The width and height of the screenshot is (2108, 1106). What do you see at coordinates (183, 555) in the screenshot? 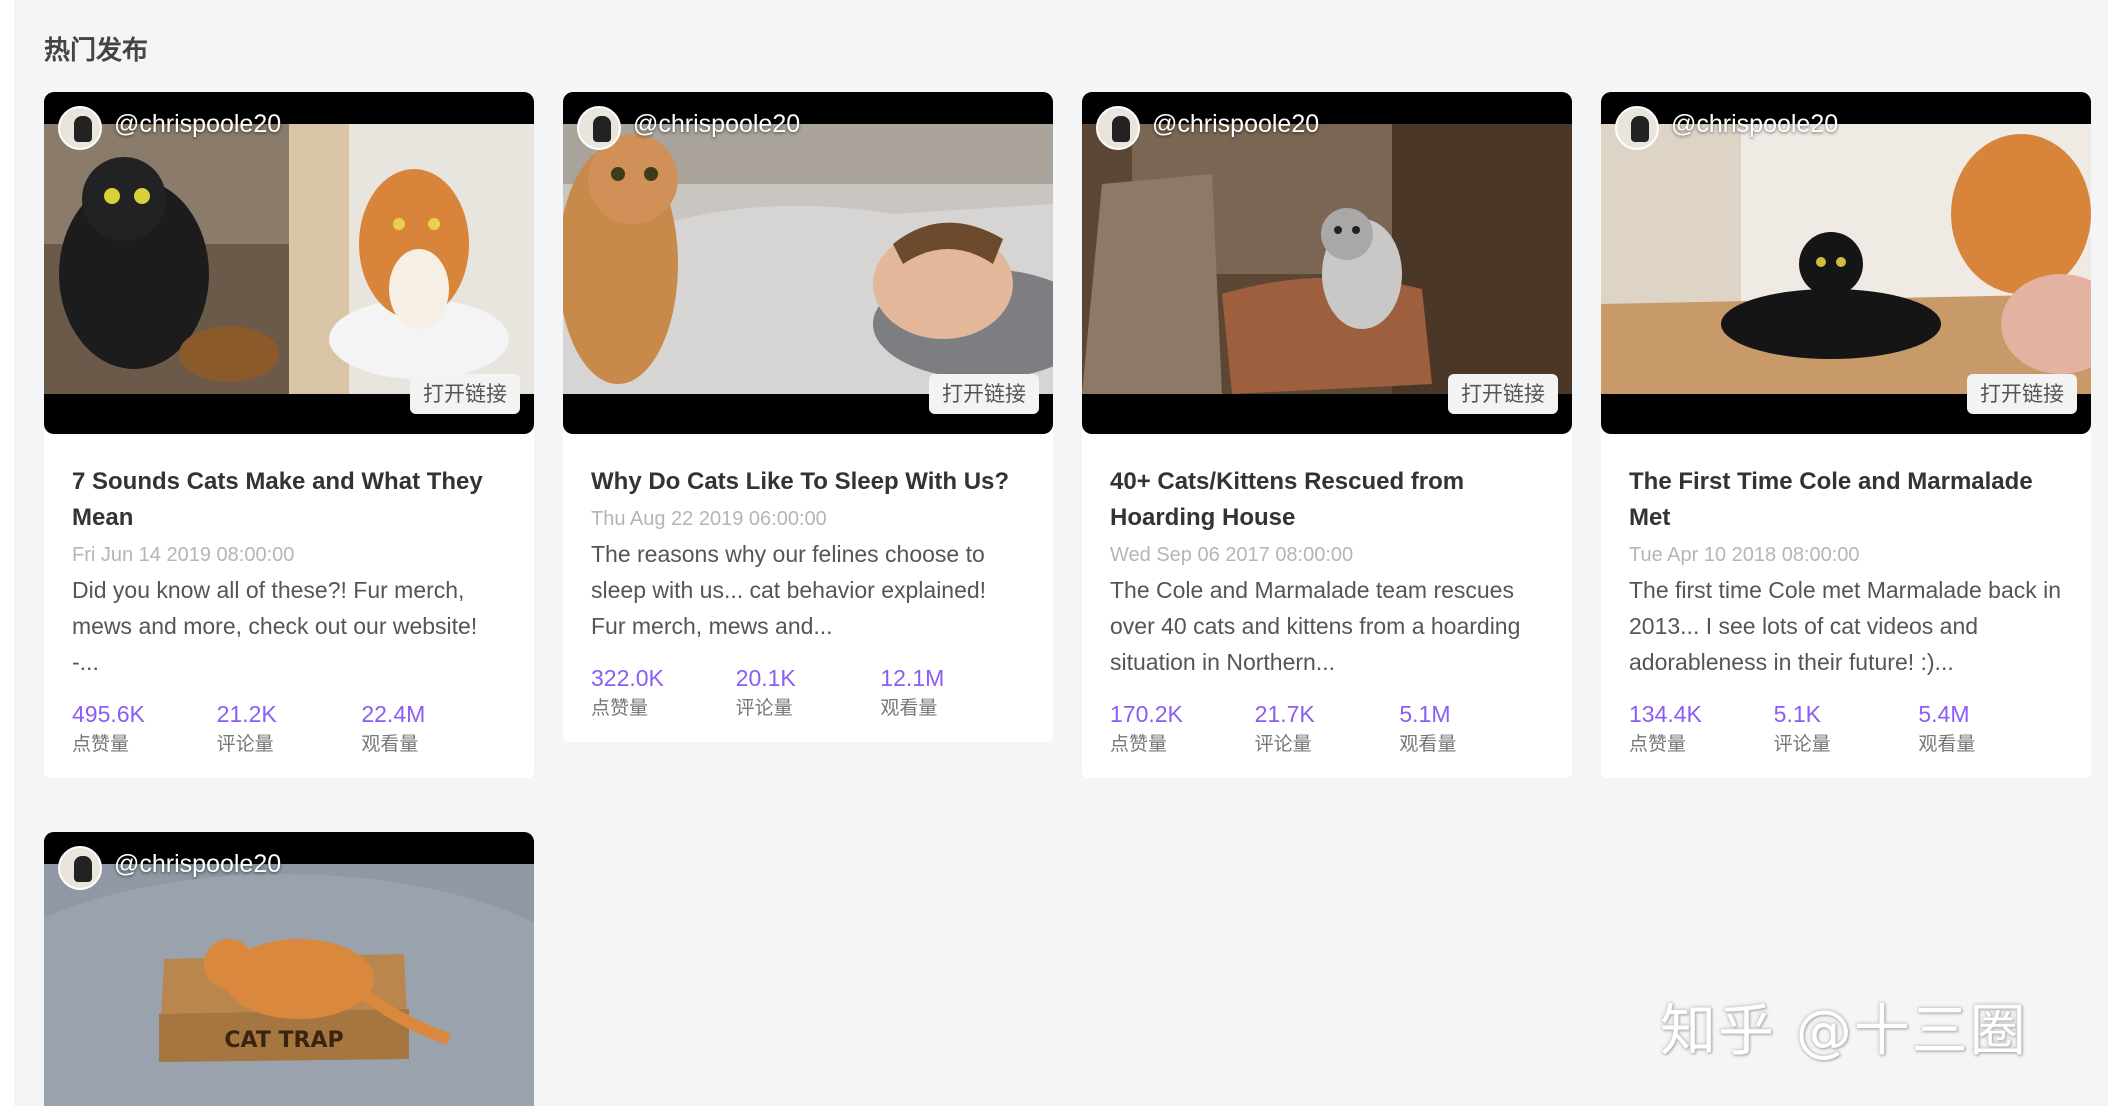
I see `publish-date: Fri Jun 14 2019 08:00:00` at bounding box center [183, 555].